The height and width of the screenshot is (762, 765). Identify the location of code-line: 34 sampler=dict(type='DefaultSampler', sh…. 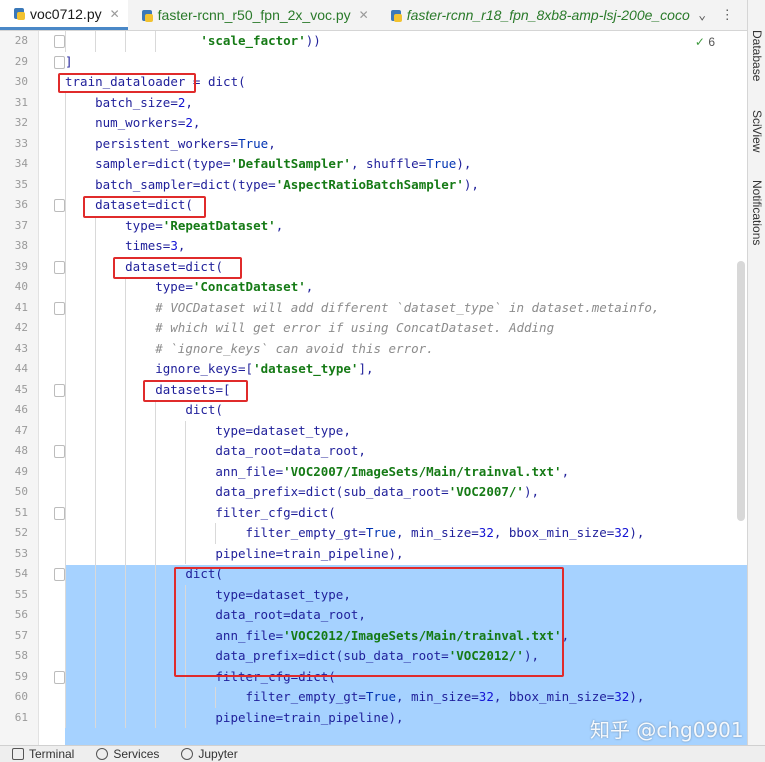
(373, 164).